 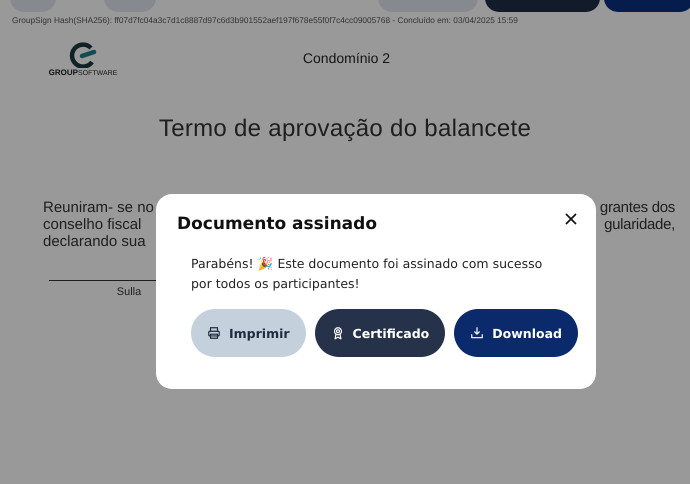 What do you see at coordinates (265, 20) in the screenshot?
I see `hash-line: GroupSign Hash(SHA256): ff07d7fc04a3c7d1c8887d97c6d3b901552aef197f678e55f0f7c4cc09005768 - Concluído em: 03/04/2025 15:59` at bounding box center [265, 20].